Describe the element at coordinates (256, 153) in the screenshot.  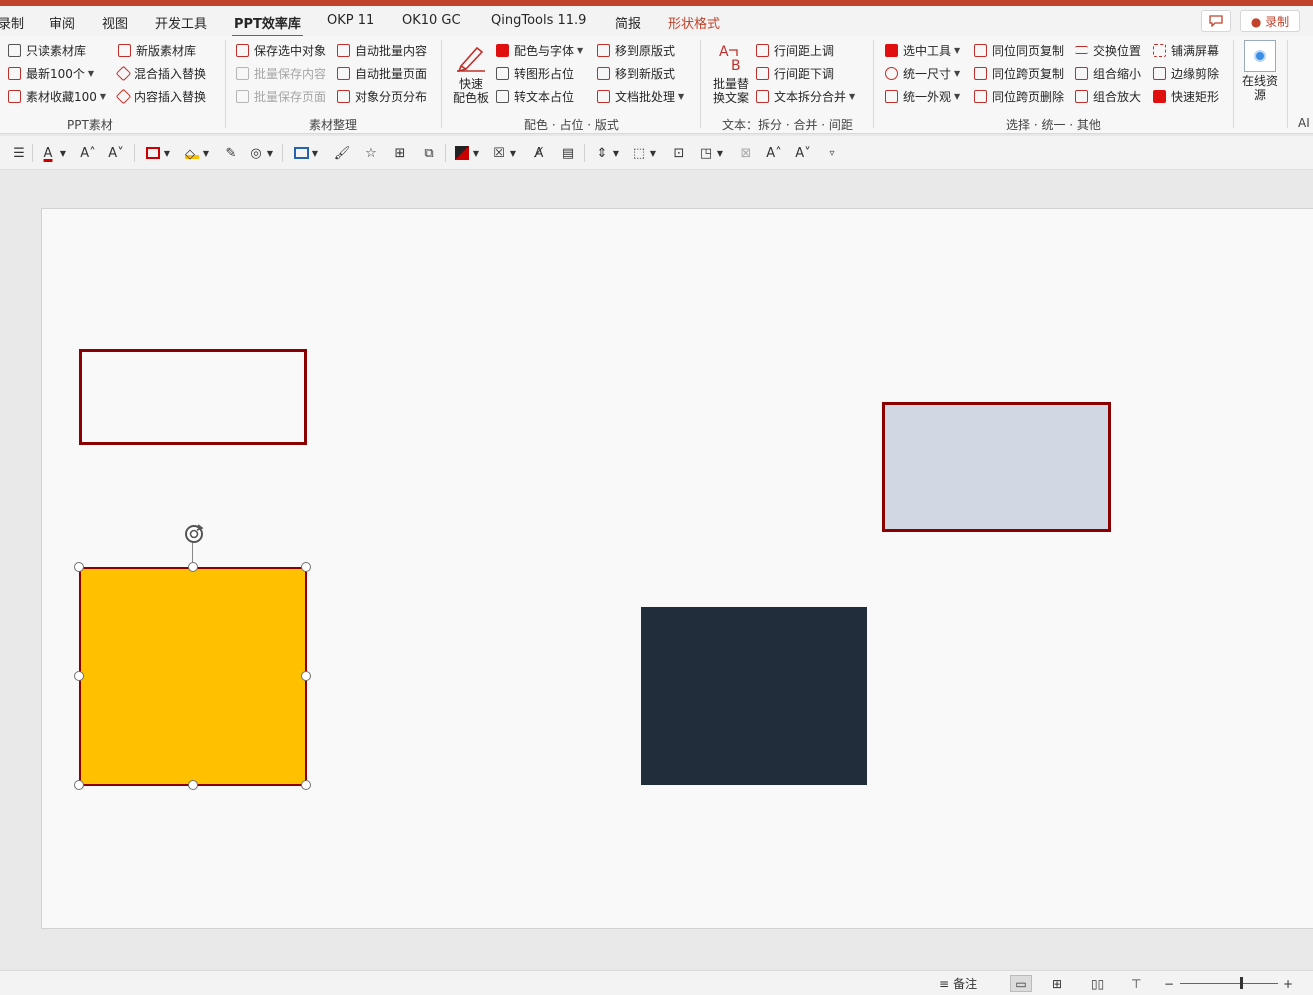
I see `effects-icon: ◎` at that location.